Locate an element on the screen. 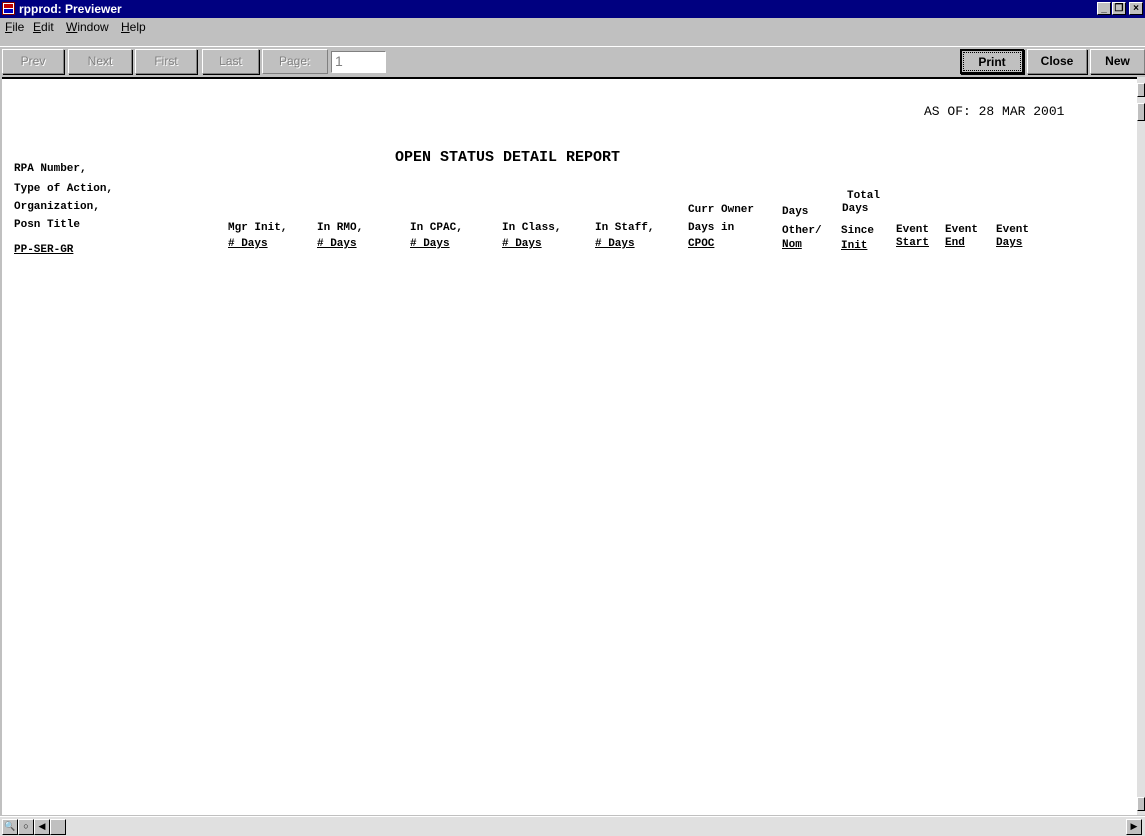 This screenshot has width=1145, height=836. col-curr-owner-label: Curr Owner is located at coordinates (721, 210).